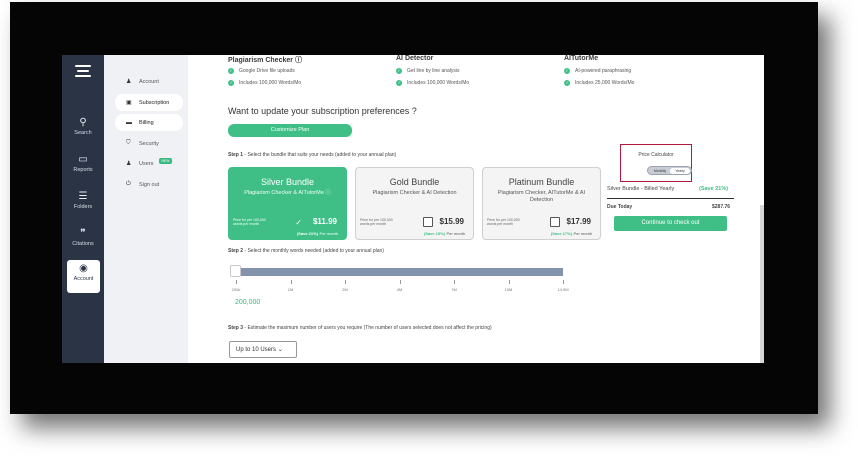  I want to click on subnav-subscription: ▣ Subscription, so click(149, 102).